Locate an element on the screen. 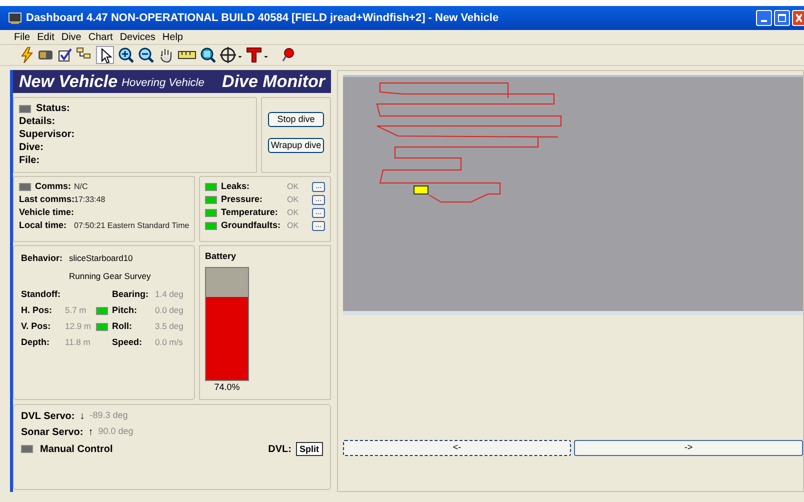  field-value: 07:50:21 Eastern Standard Time is located at coordinates (132, 226).